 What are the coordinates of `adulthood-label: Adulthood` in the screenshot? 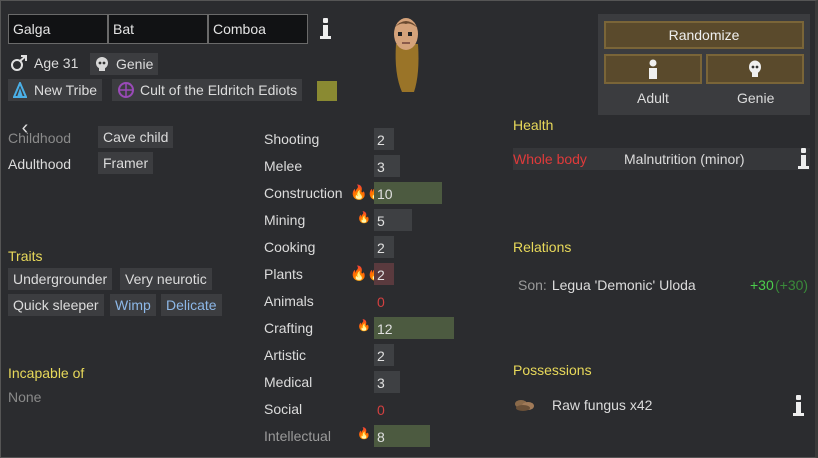 It's located at (40, 164).